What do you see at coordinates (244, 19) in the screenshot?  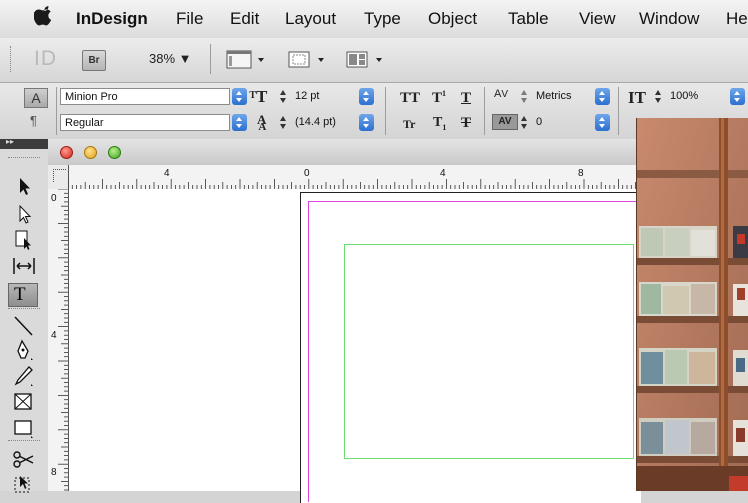 I see `menu-edit: Edit` at bounding box center [244, 19].